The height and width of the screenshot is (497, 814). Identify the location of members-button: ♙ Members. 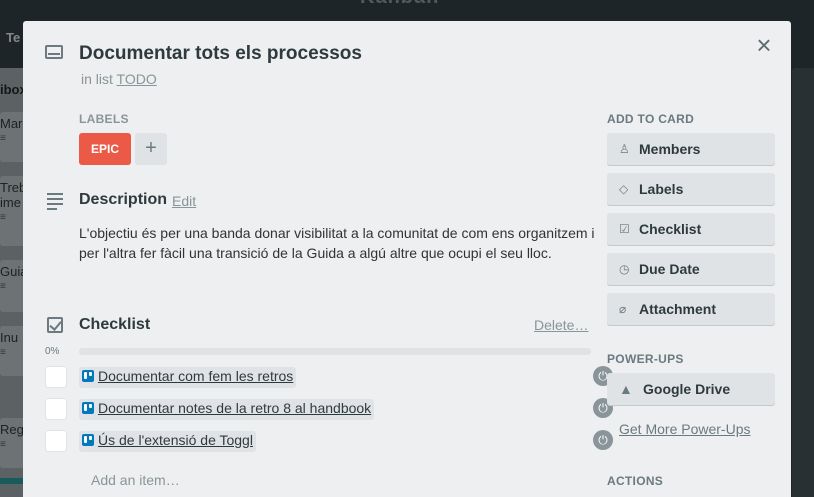
(691, 149).